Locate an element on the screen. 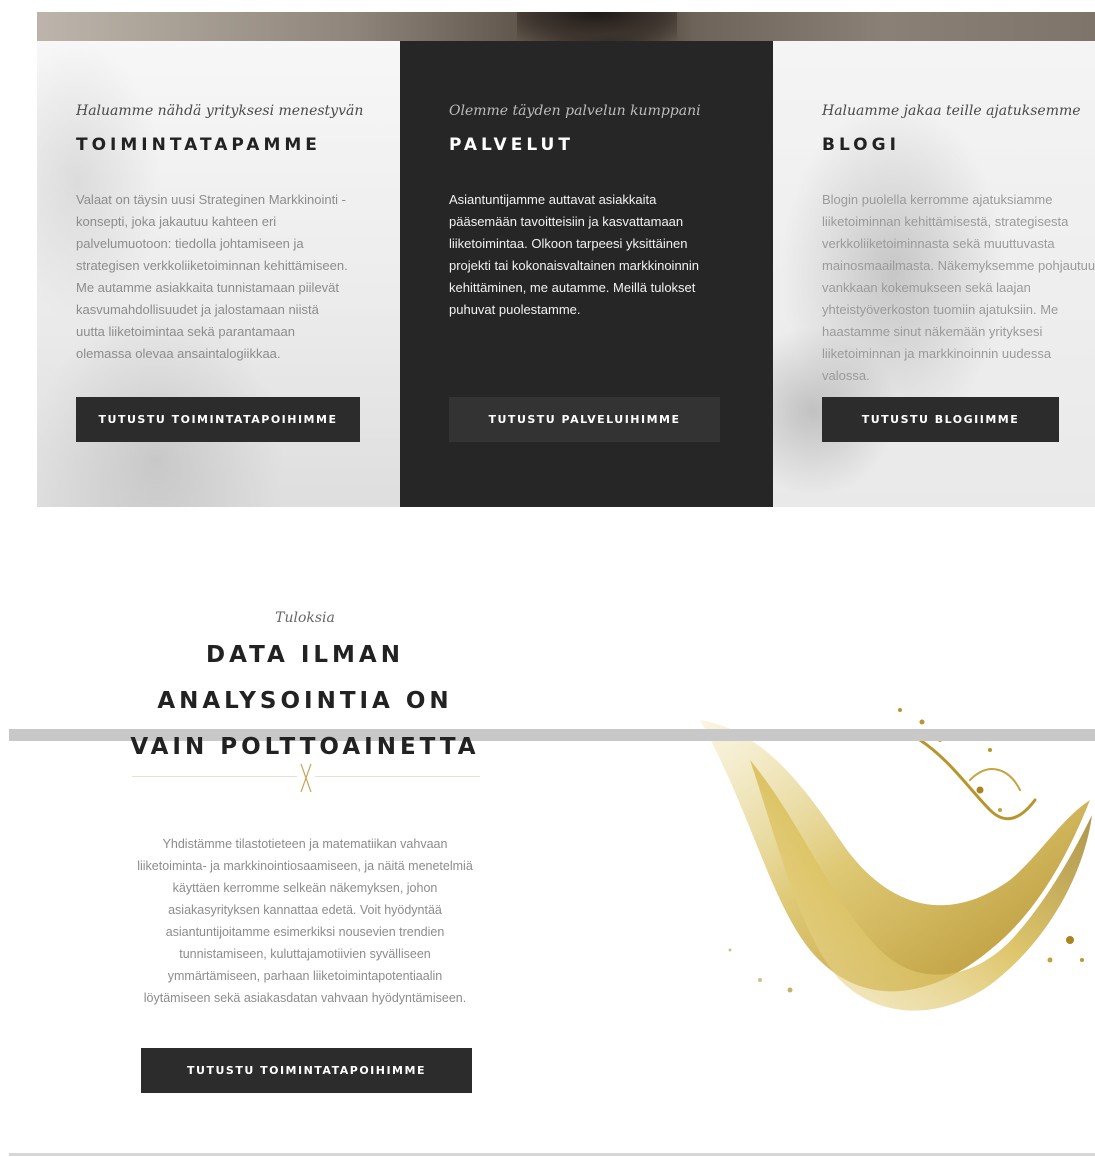 Image resolution: width=1095 pixels, height=1157 pixels. toimintatavat-button: TUTUSTU TOIMINTATAPOIHIMME is located at coordinates (218, 419).